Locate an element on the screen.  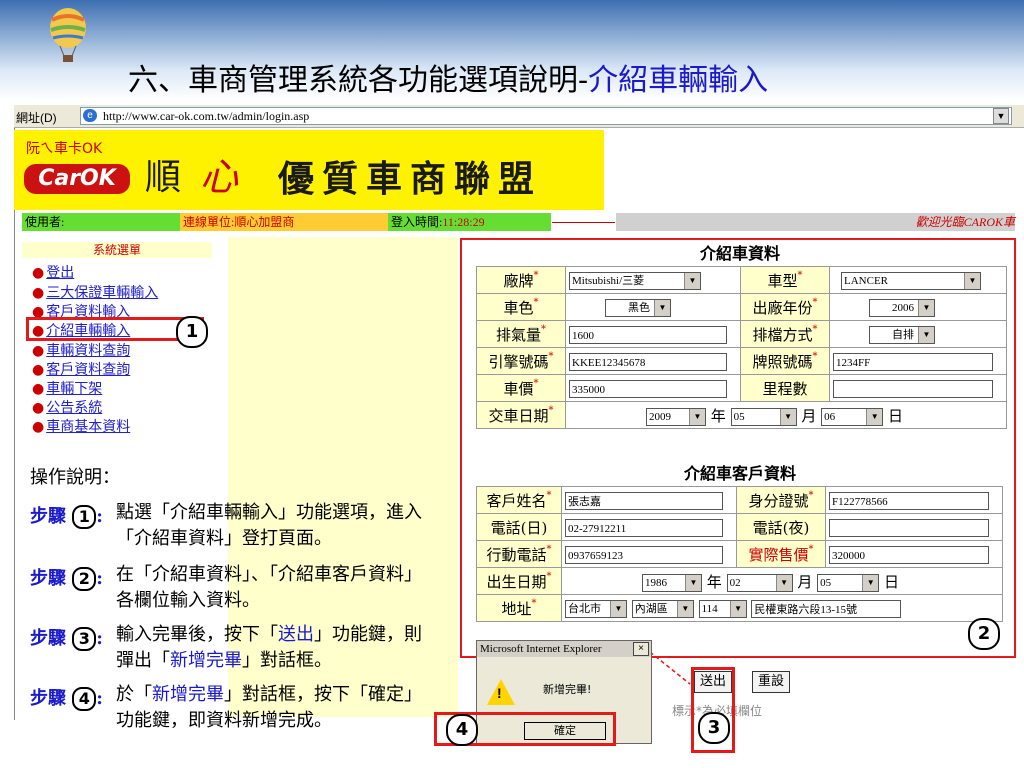
banner-shun: 順 is located at coordinates (163, 177).